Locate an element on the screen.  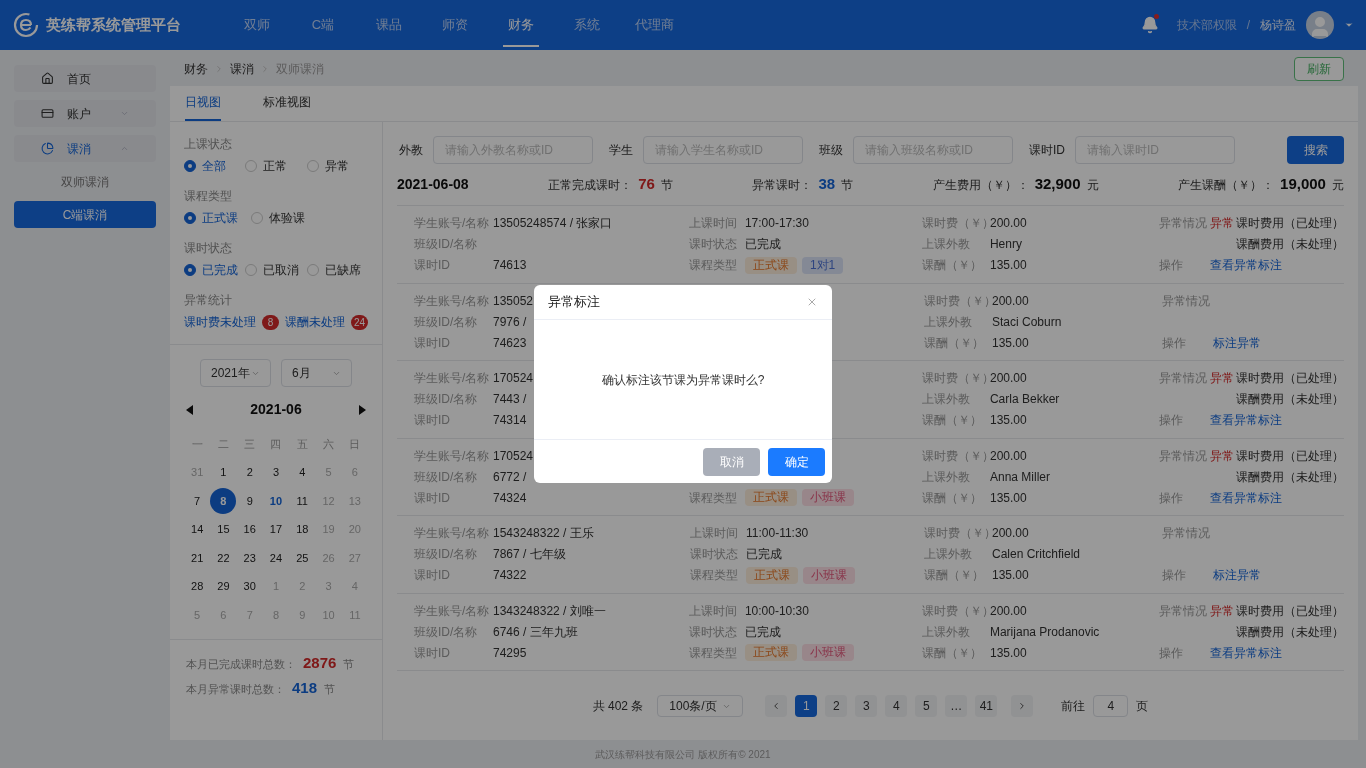
field-value: 200.00 is located at coordinates (1008, 378).